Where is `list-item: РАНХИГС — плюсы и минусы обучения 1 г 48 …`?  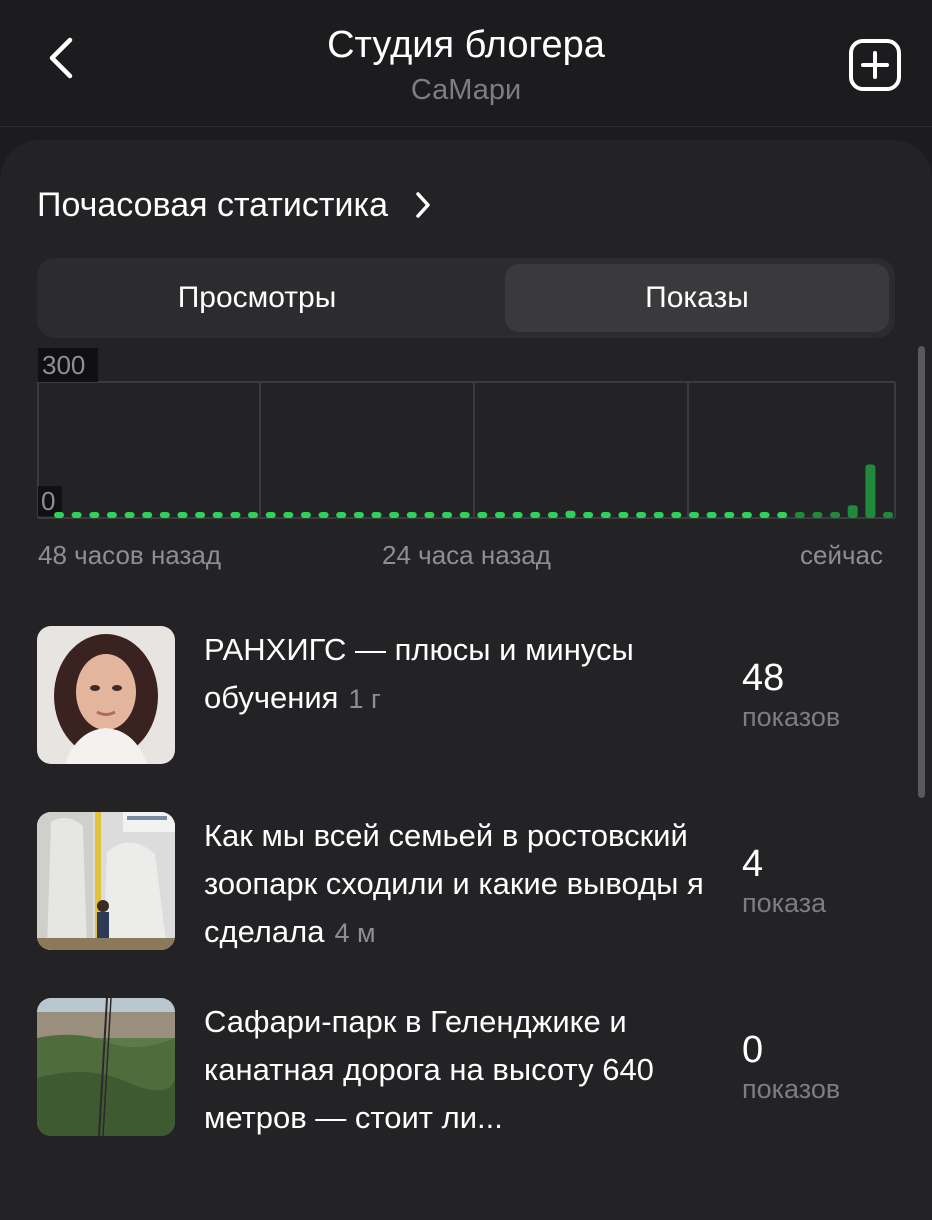 list-item: РАНХИГС — плюсы и минусы обучения 1 г 48 … is located at coordinates (467, 696).